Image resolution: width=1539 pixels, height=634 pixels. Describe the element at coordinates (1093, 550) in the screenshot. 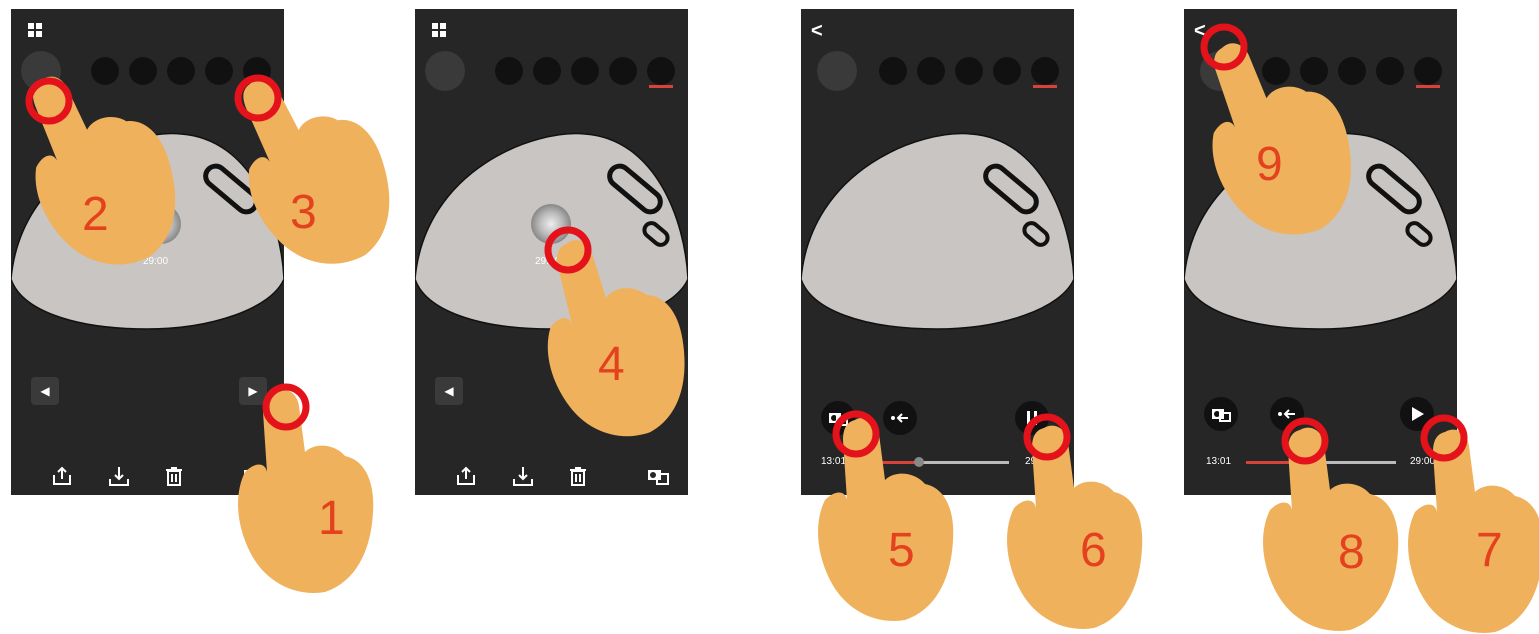

I see `step-number: 6` at that location.